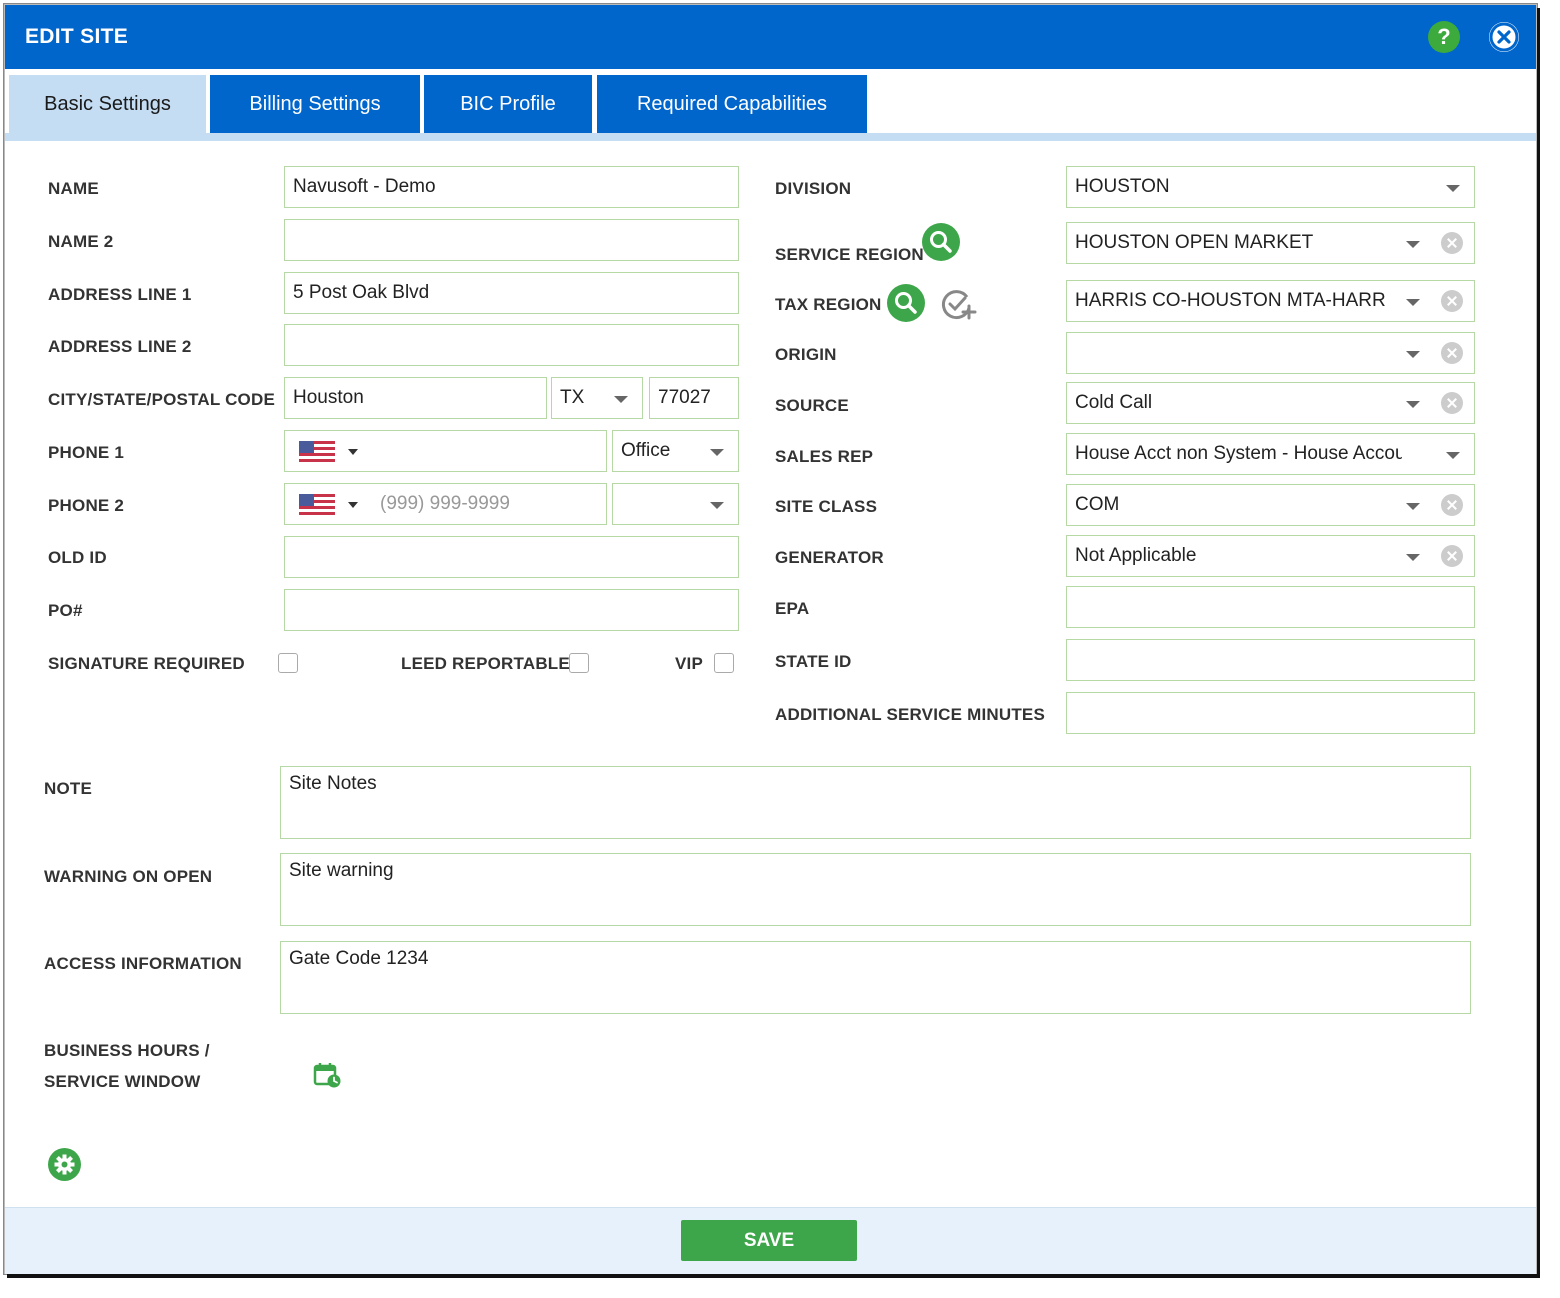 Image resolution: width=1560 pixels, height=1298 pixels. What do you see at coordinates (65, 610) in the screenshot?
I see `po-label: PO#` at bounding box center [65, 610].